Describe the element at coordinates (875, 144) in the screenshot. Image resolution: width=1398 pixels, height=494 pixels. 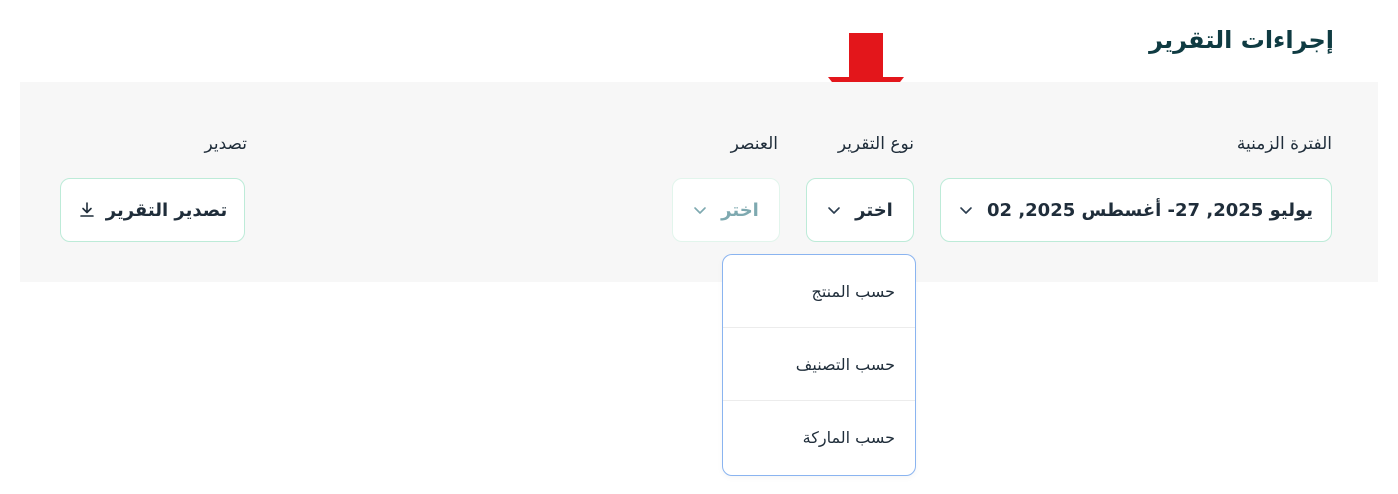
I see `report-type-label: نوع التقرير` at that location.